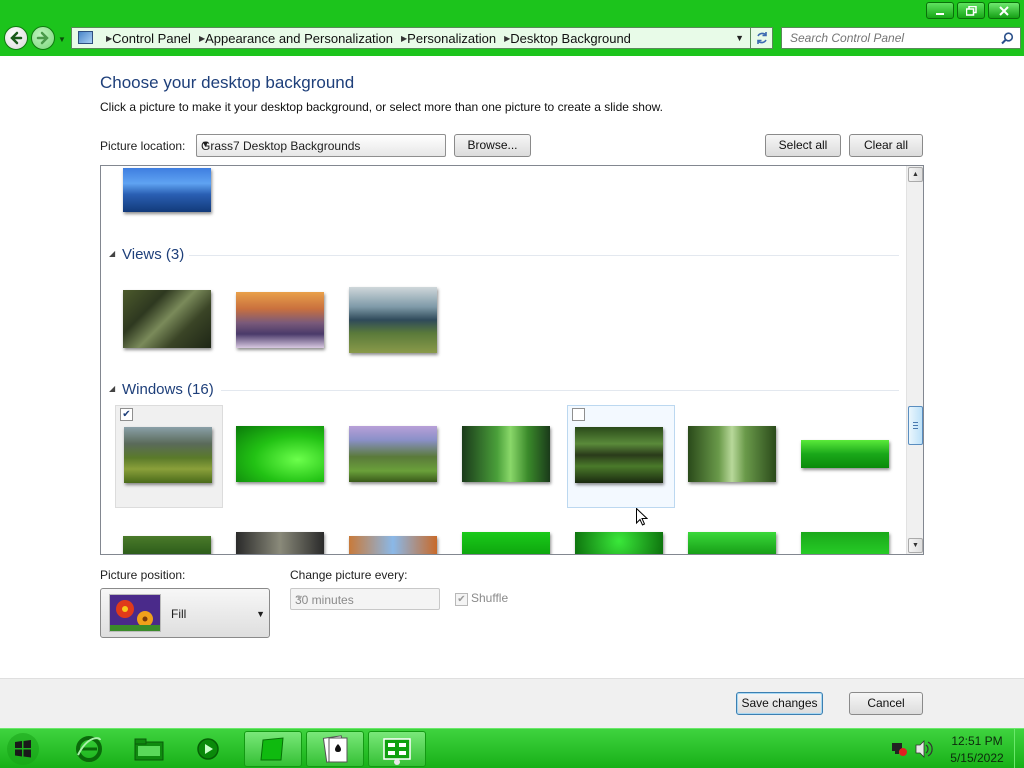 The image size is (1024, 768). Describe the element at coordinates (512, 748) in the screenshot. I see `taskbar: 12:51 PM 5/15/2022` at that location.